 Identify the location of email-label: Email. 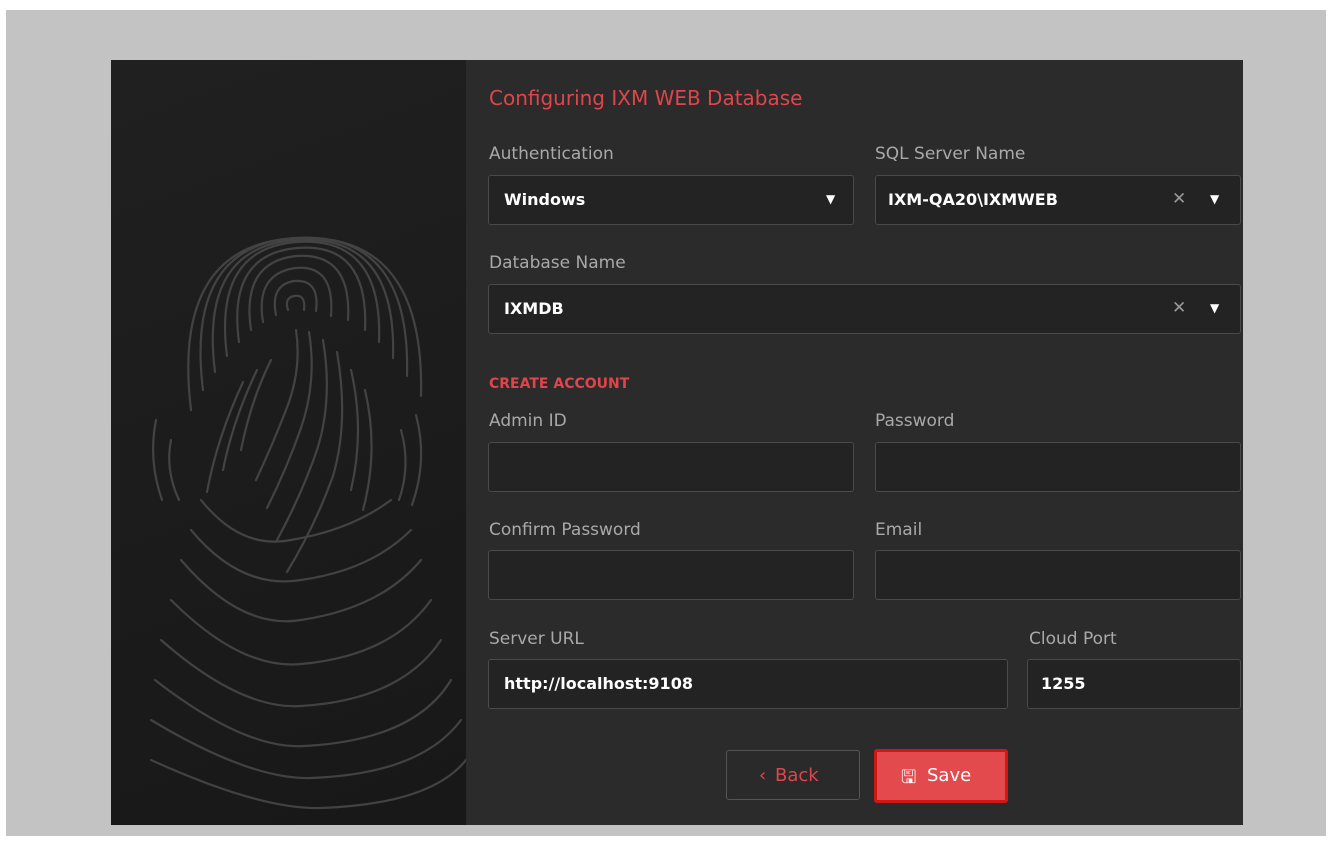
(899, 530).